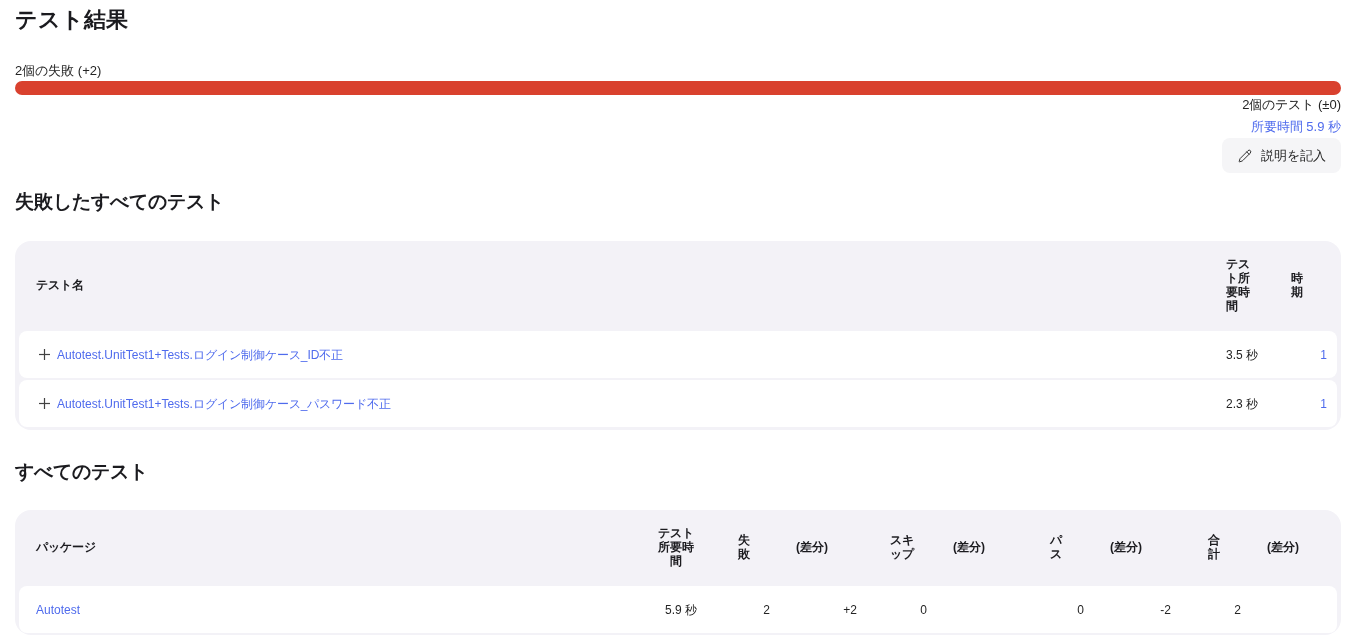  What do you see at coordinates (66, 547) in the screenshot?
I see `column-header: パッケージ` at bounding box center [66, 547].